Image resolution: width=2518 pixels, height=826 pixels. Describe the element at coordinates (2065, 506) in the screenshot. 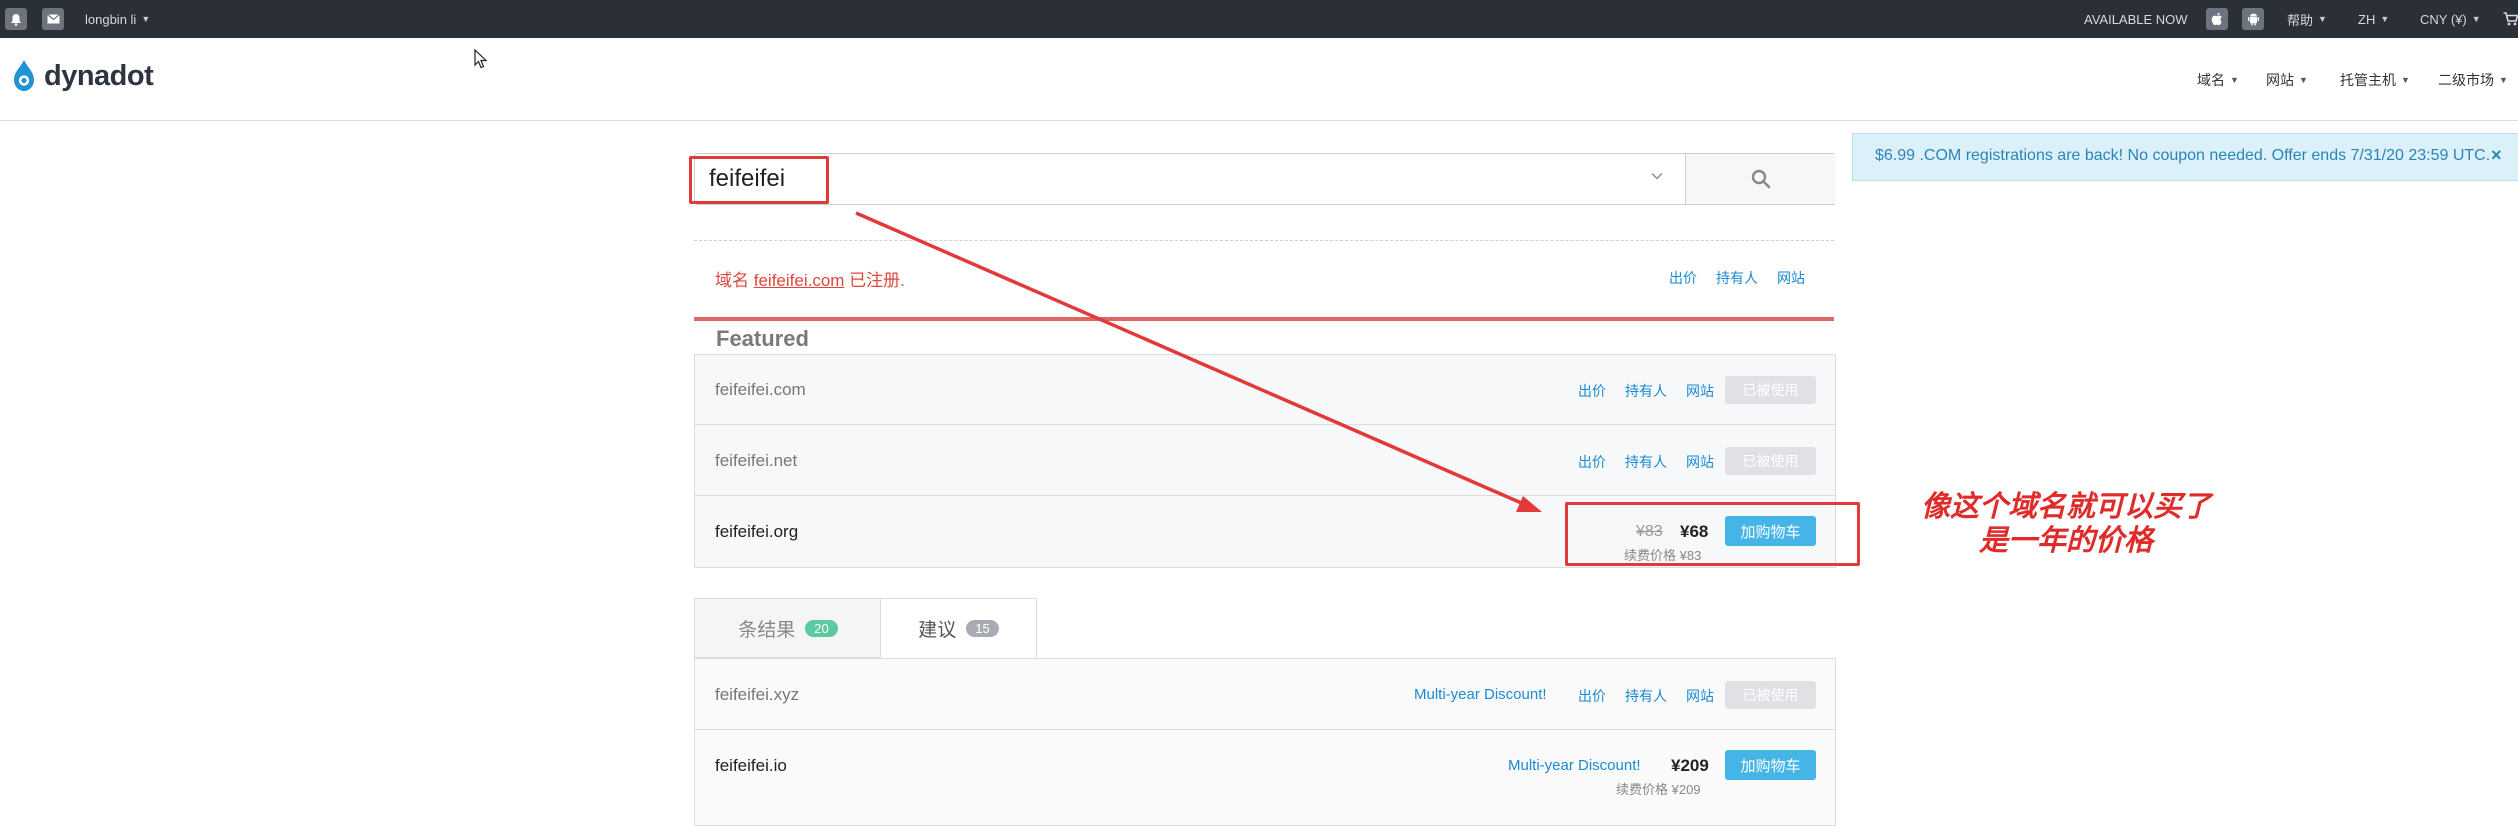

I see `annotation-line-1: 像这个域名就可以买了` at that location.